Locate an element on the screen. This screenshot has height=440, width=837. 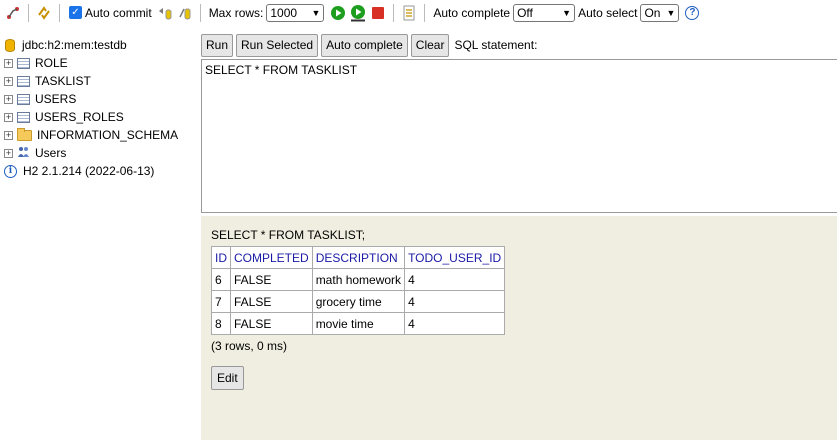
folder-icon is located at coordinates (24, 134).